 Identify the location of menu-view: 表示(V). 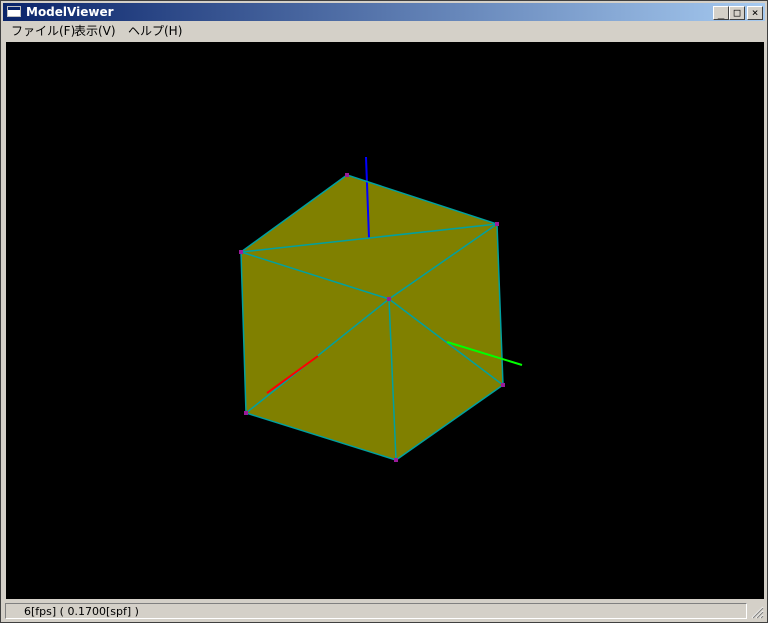
(95, 31).